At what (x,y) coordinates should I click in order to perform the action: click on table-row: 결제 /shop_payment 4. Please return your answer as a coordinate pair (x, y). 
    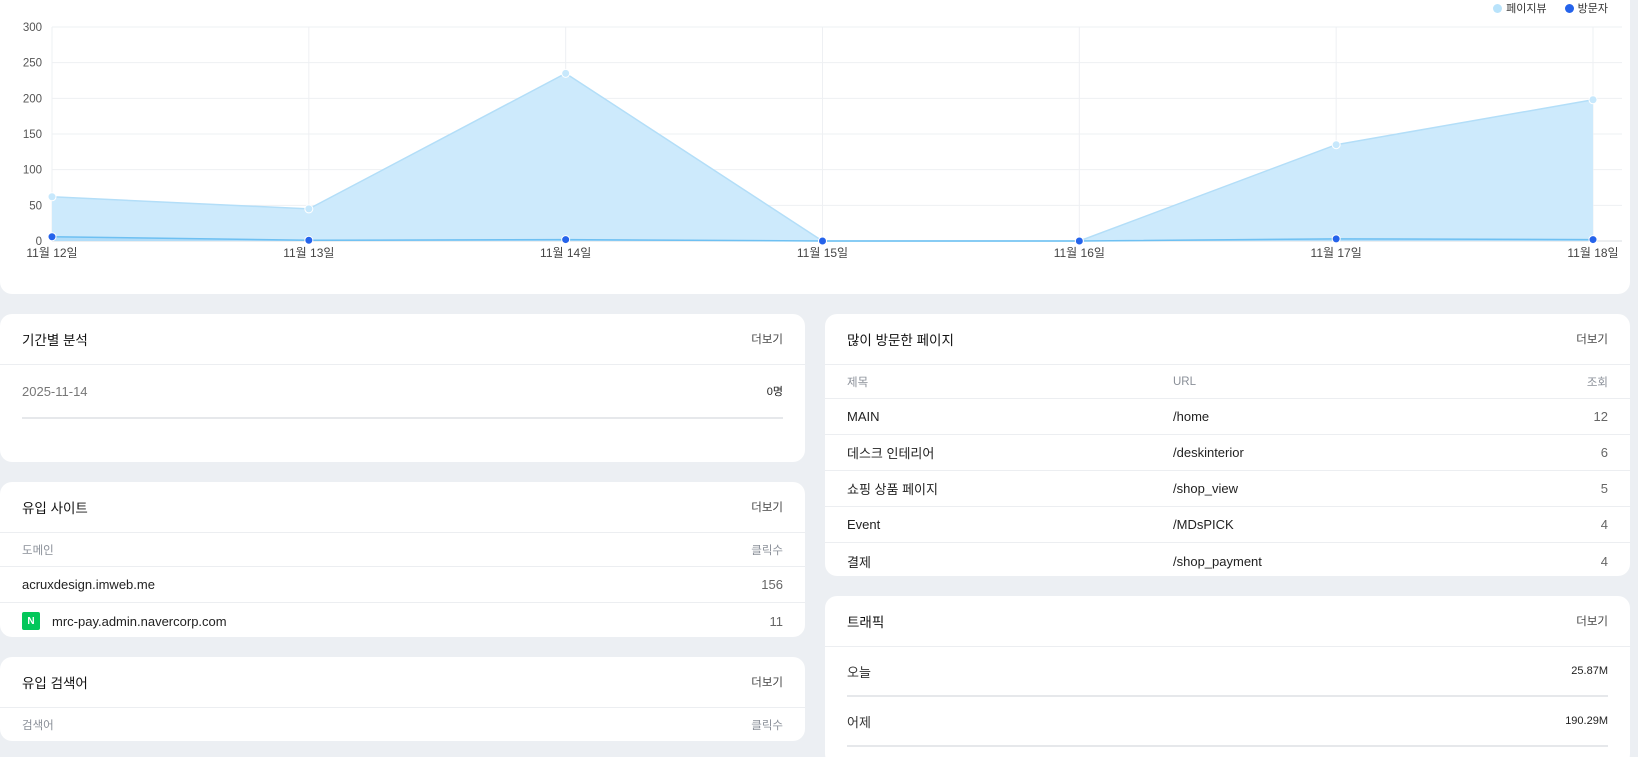
    Looking at the image, I should click on (1227, 559).